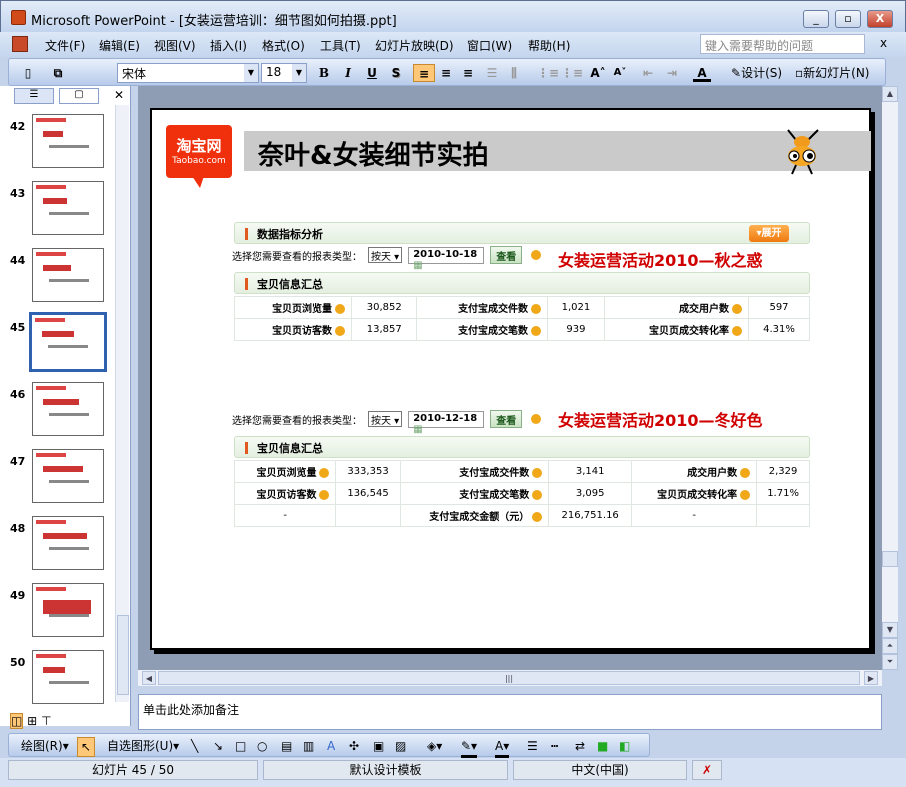  Describe the element at coordinates (514, 73) in the screenshot. I see `distribute-icon: ⫼` at that location.